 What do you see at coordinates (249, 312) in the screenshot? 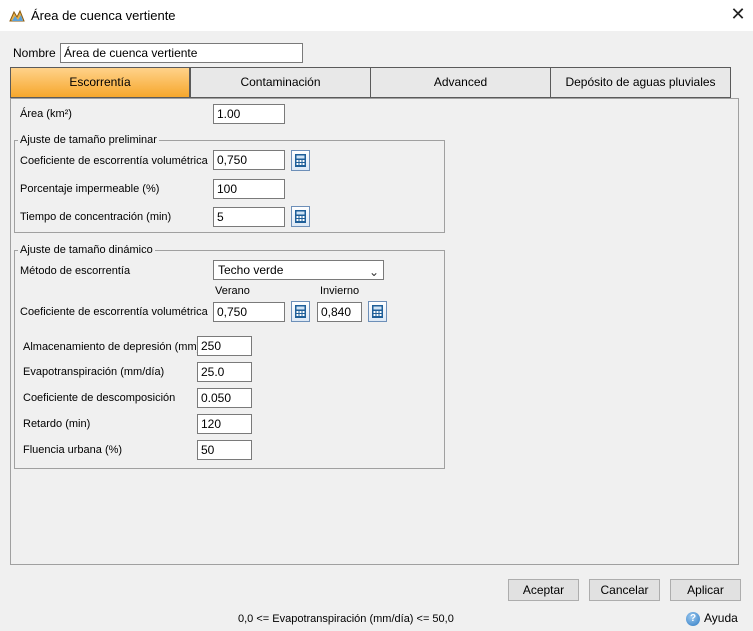
I see `summer-runoff-input: 0,750` at bounding box center [249, 312].